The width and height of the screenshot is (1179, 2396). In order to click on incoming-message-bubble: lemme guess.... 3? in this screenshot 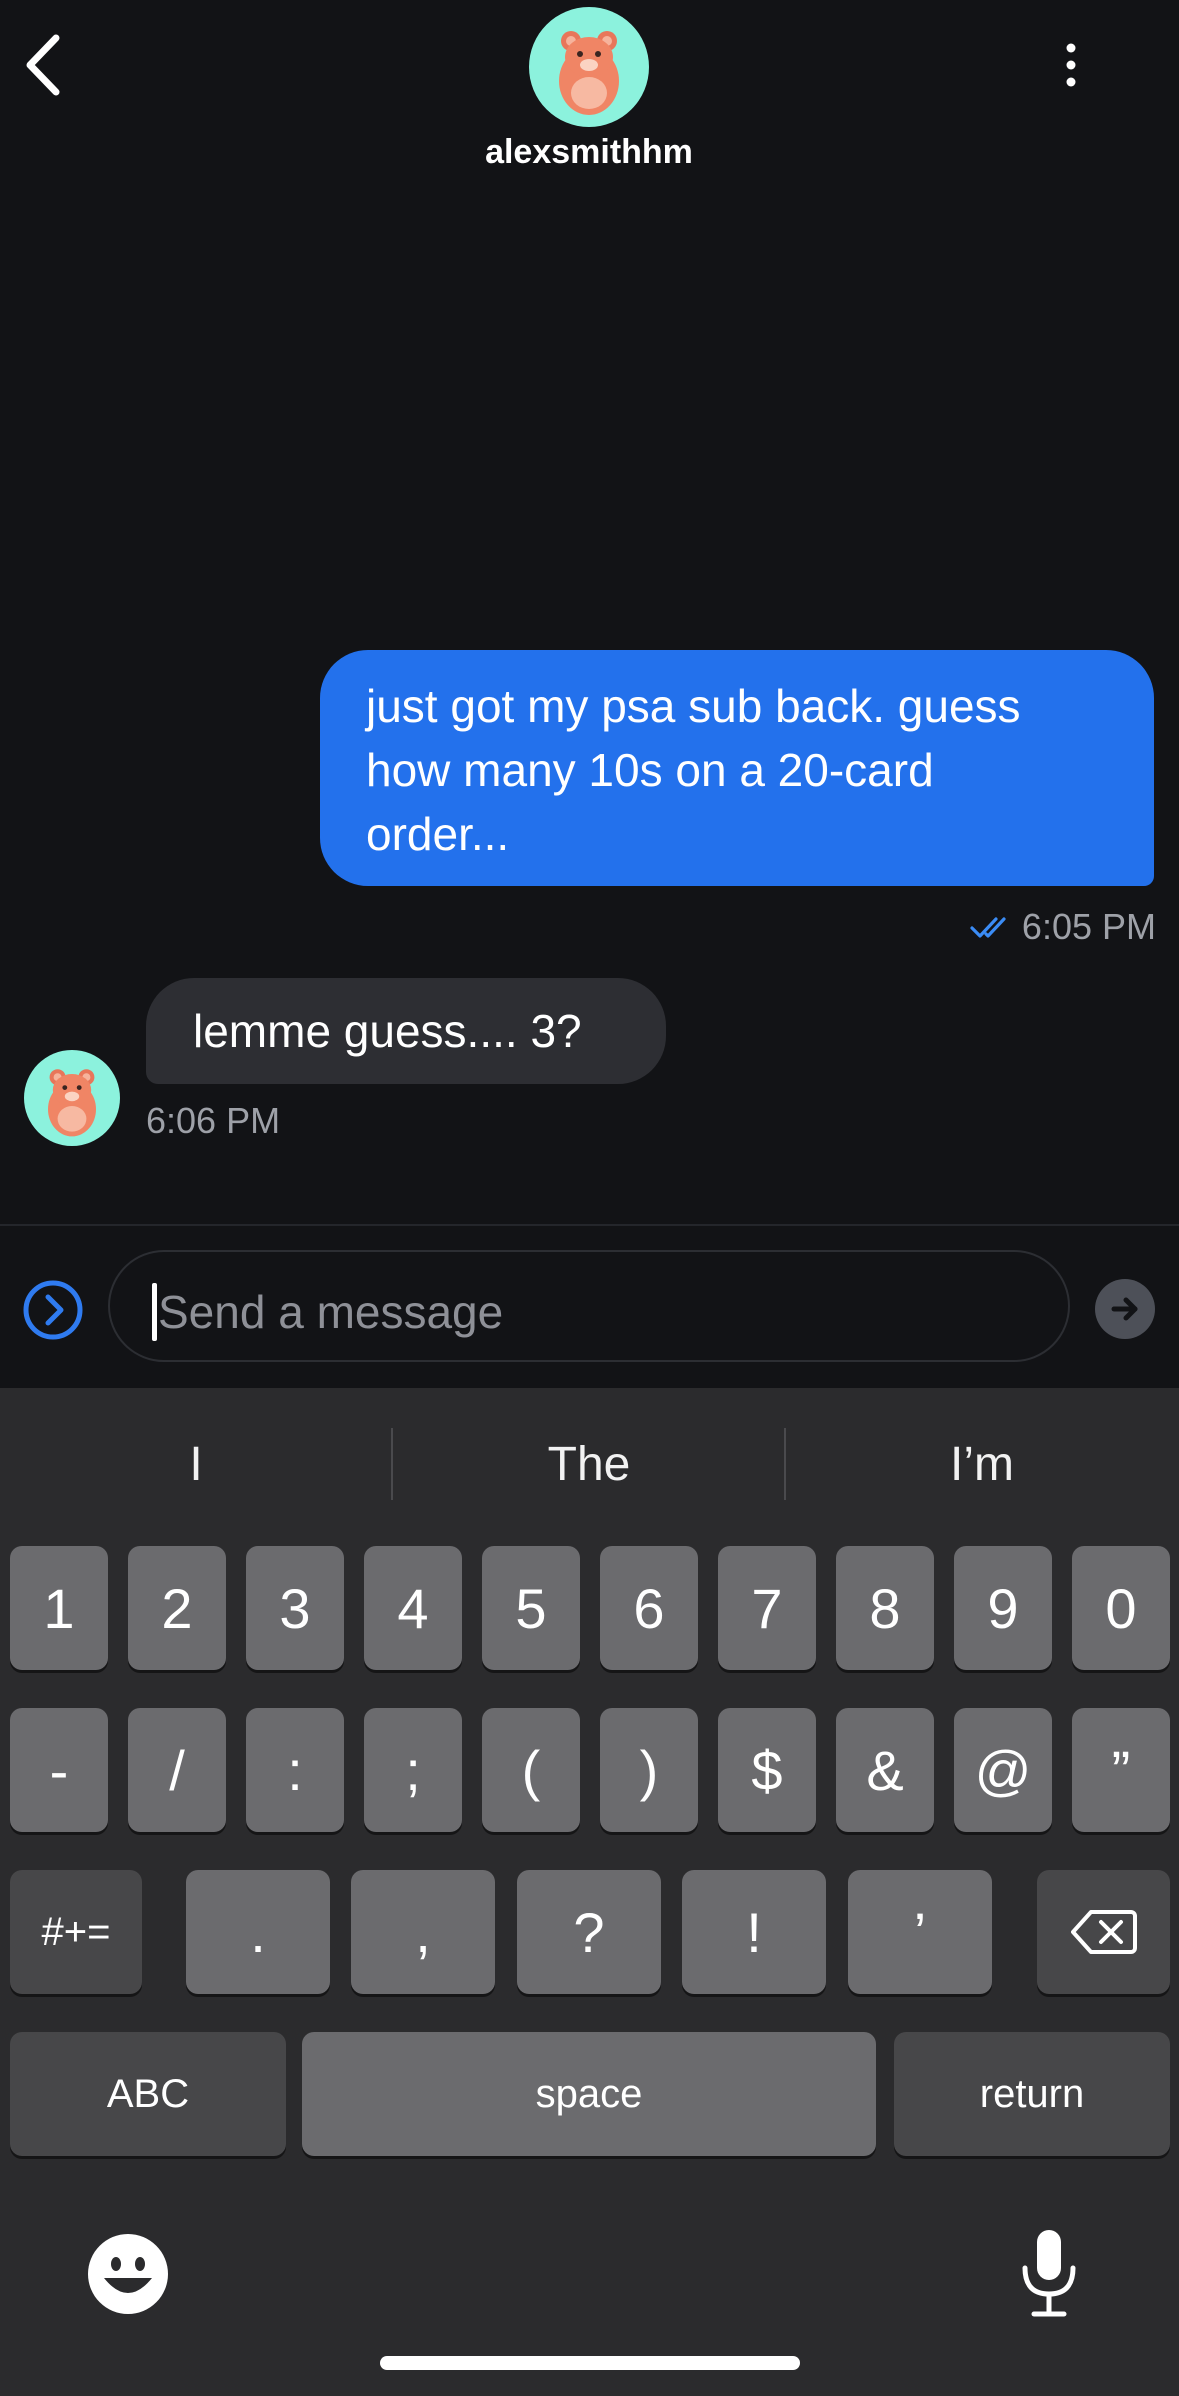, I will do `click(406, 1031)`.